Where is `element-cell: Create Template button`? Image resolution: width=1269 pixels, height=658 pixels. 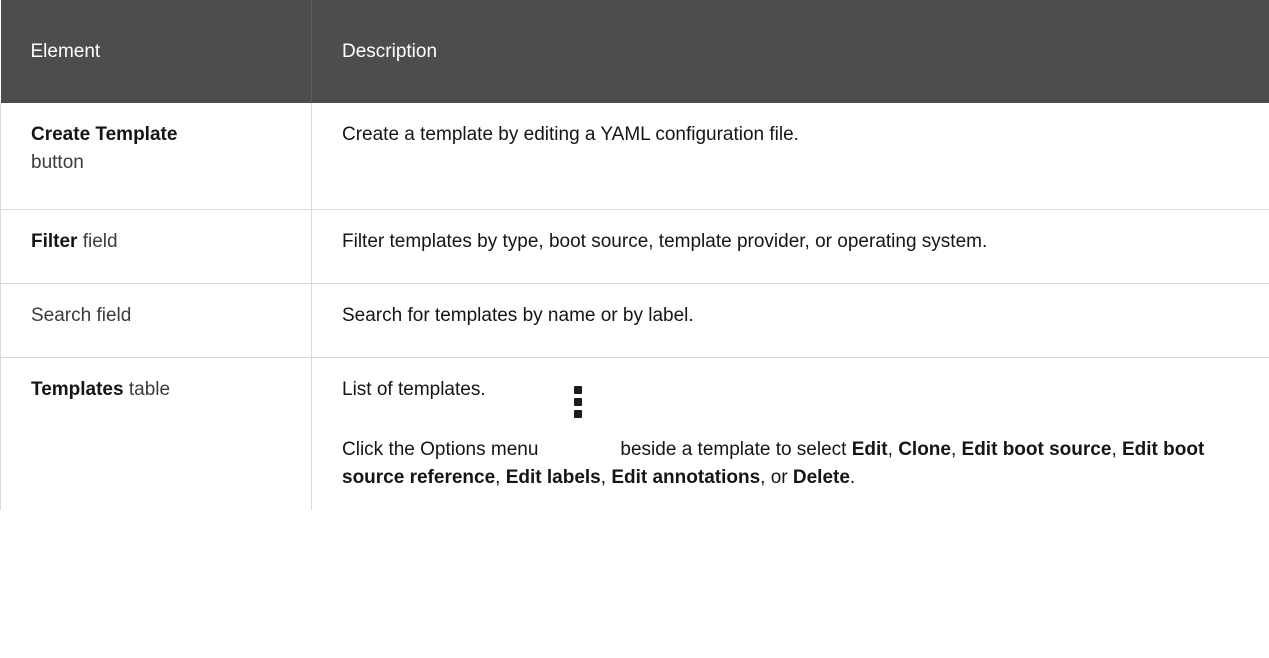
element-cell: Create Template button is located at coordinates (156, 156).